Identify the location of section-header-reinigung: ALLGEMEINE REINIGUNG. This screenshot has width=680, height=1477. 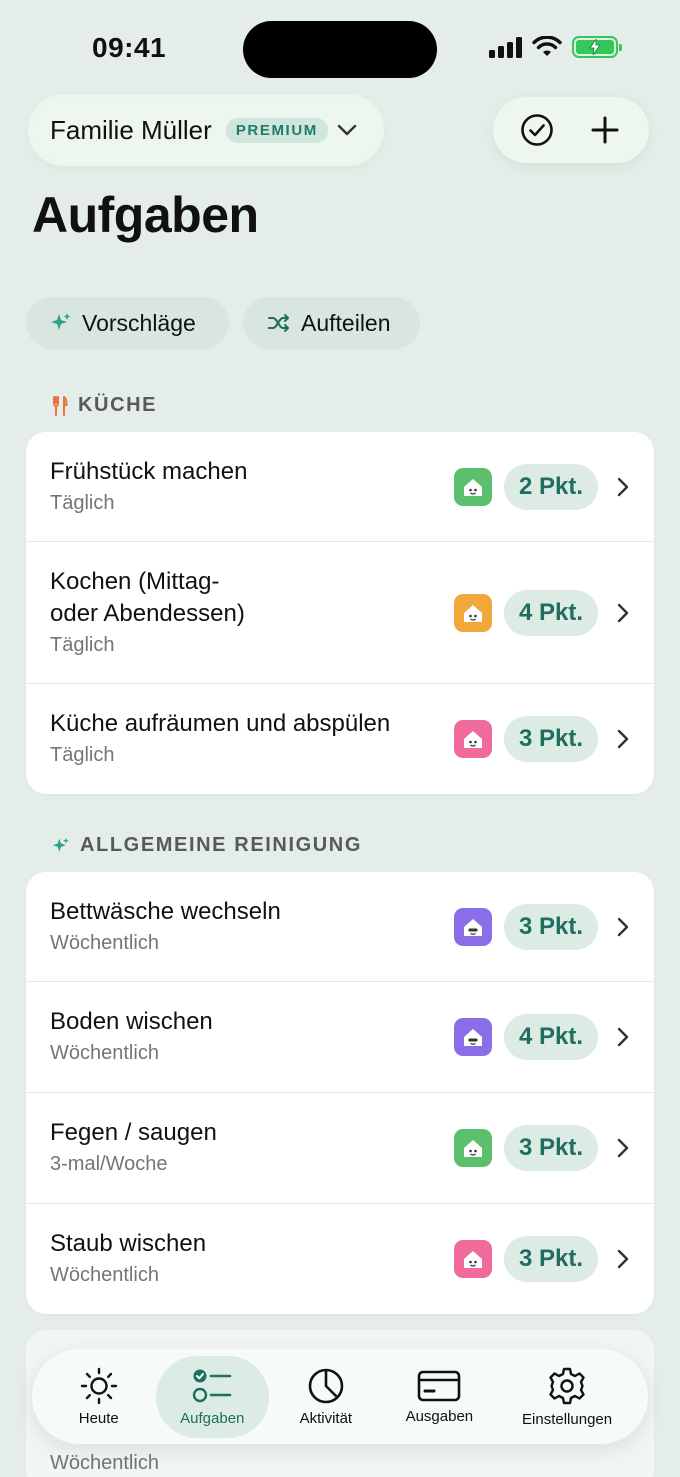
(207, 845).